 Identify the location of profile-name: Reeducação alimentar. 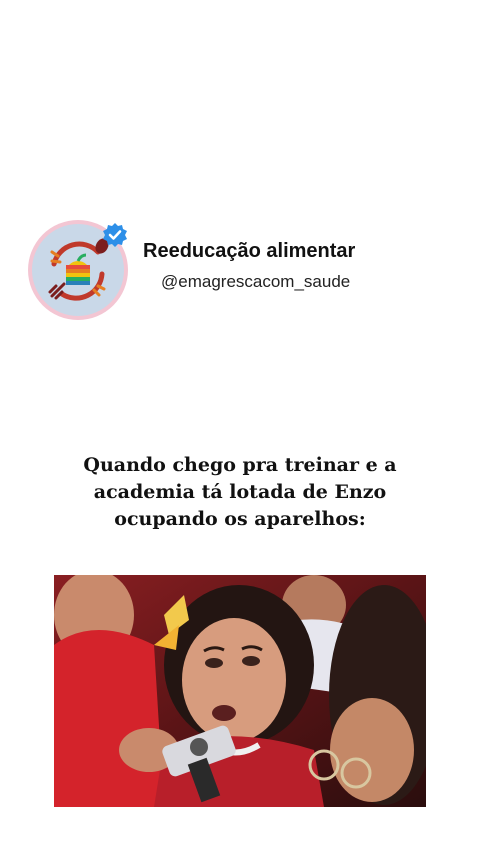
(249, 251).